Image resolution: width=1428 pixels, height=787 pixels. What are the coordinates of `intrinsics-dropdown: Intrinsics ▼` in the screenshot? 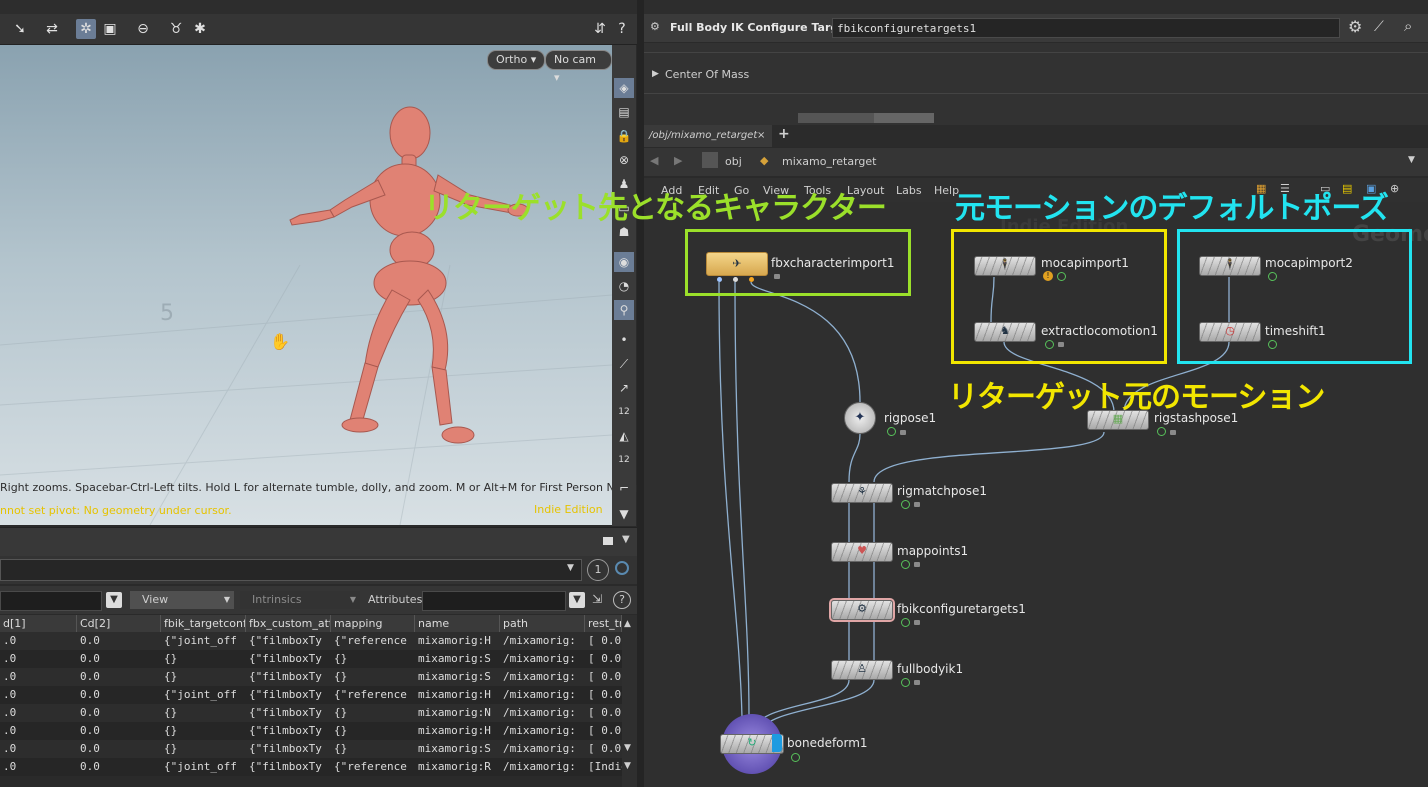 It's located at (300, 600).